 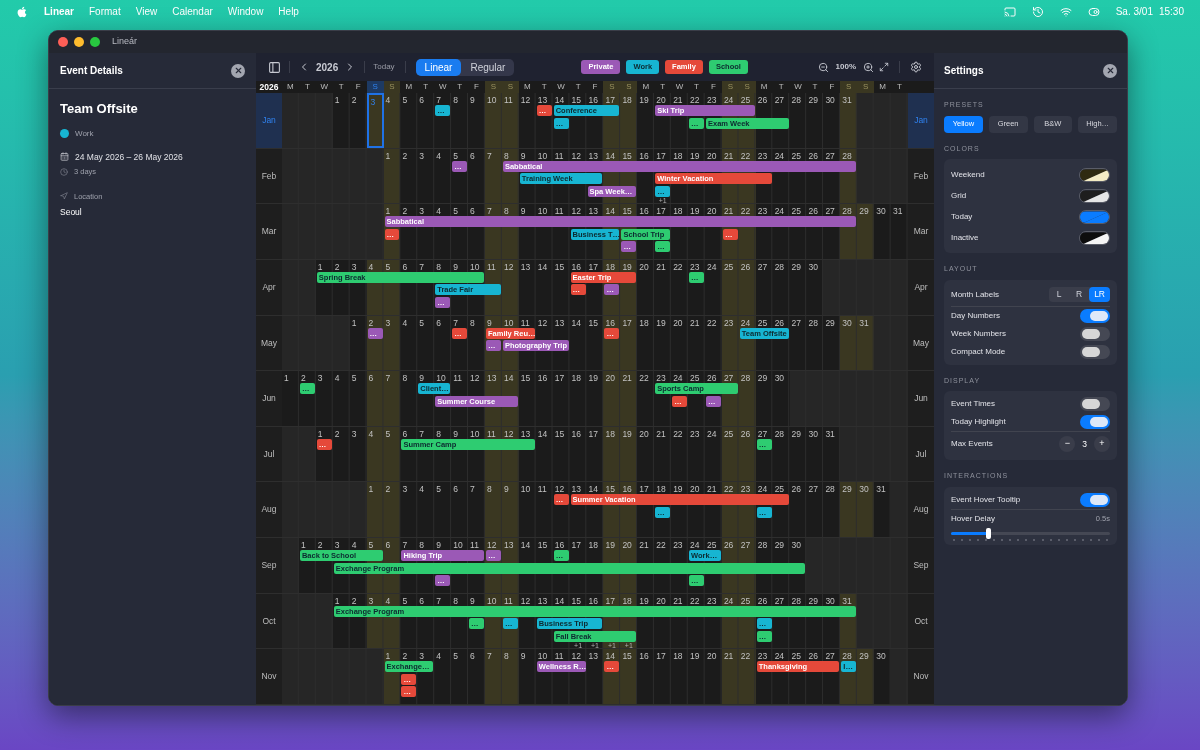 I want to click on day-number: 29, so click(x=864, y=211).